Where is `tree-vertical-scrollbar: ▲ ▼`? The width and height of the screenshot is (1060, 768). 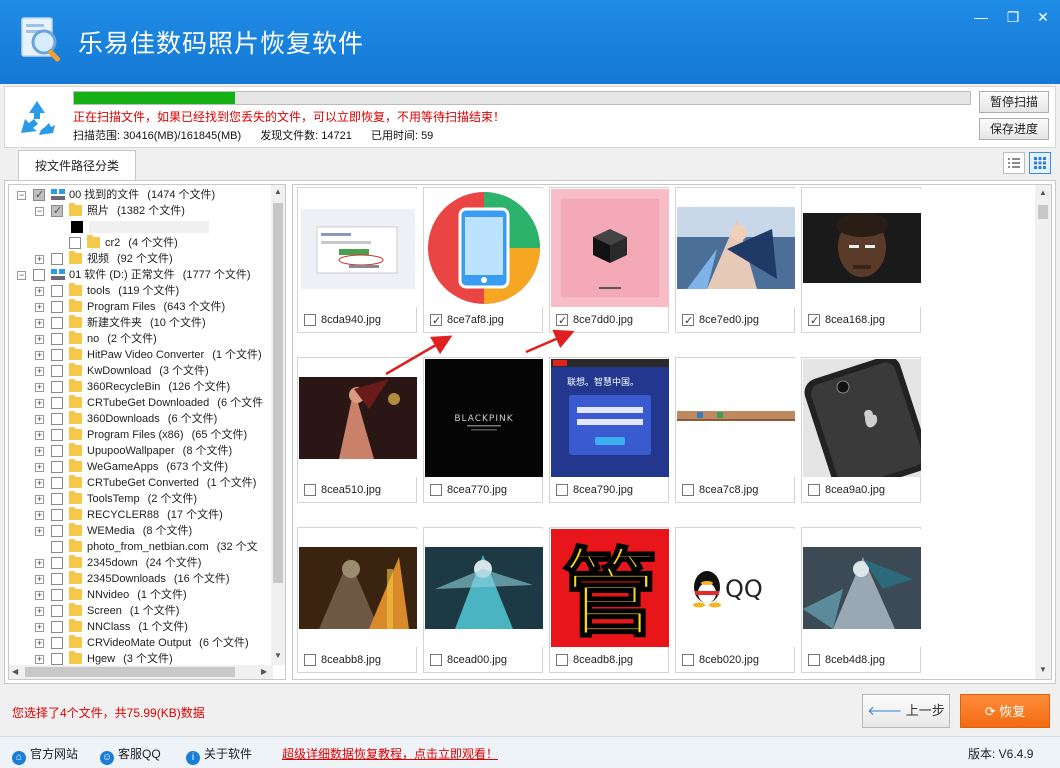 tree-vertical-scrollbar: ▲ ▼ is located at coordinates (278, 425).